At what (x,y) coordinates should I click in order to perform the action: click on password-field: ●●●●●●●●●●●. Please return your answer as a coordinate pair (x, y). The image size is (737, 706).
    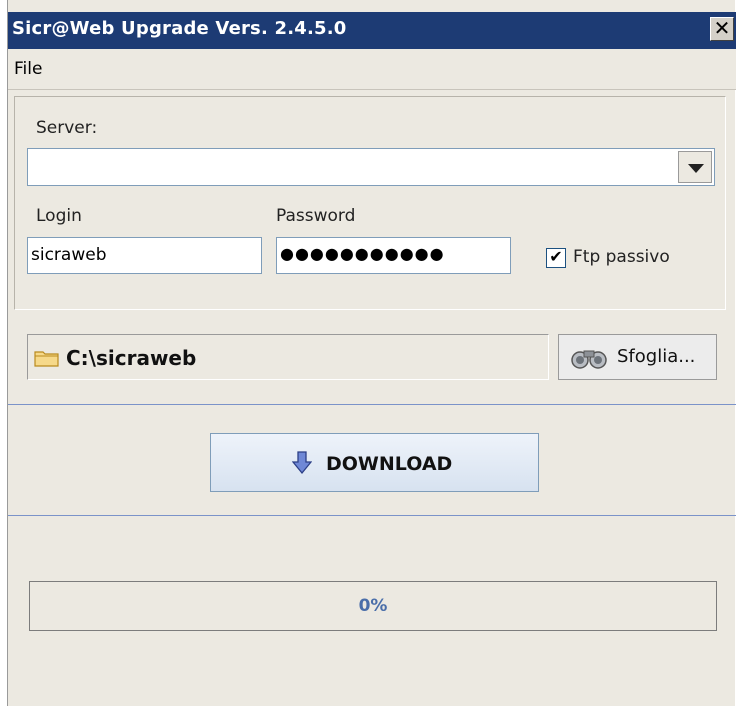
    Looking at the image, I should click on (393, 255).